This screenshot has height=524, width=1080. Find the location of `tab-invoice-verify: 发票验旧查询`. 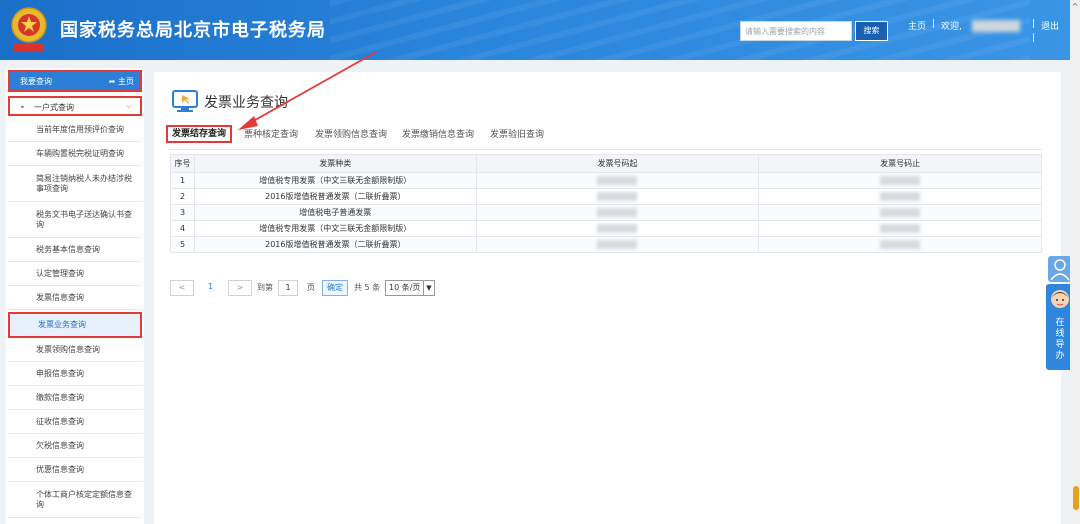

tab-invoice-verify: 发票验旧查询 is located at coordinates (517, 135).